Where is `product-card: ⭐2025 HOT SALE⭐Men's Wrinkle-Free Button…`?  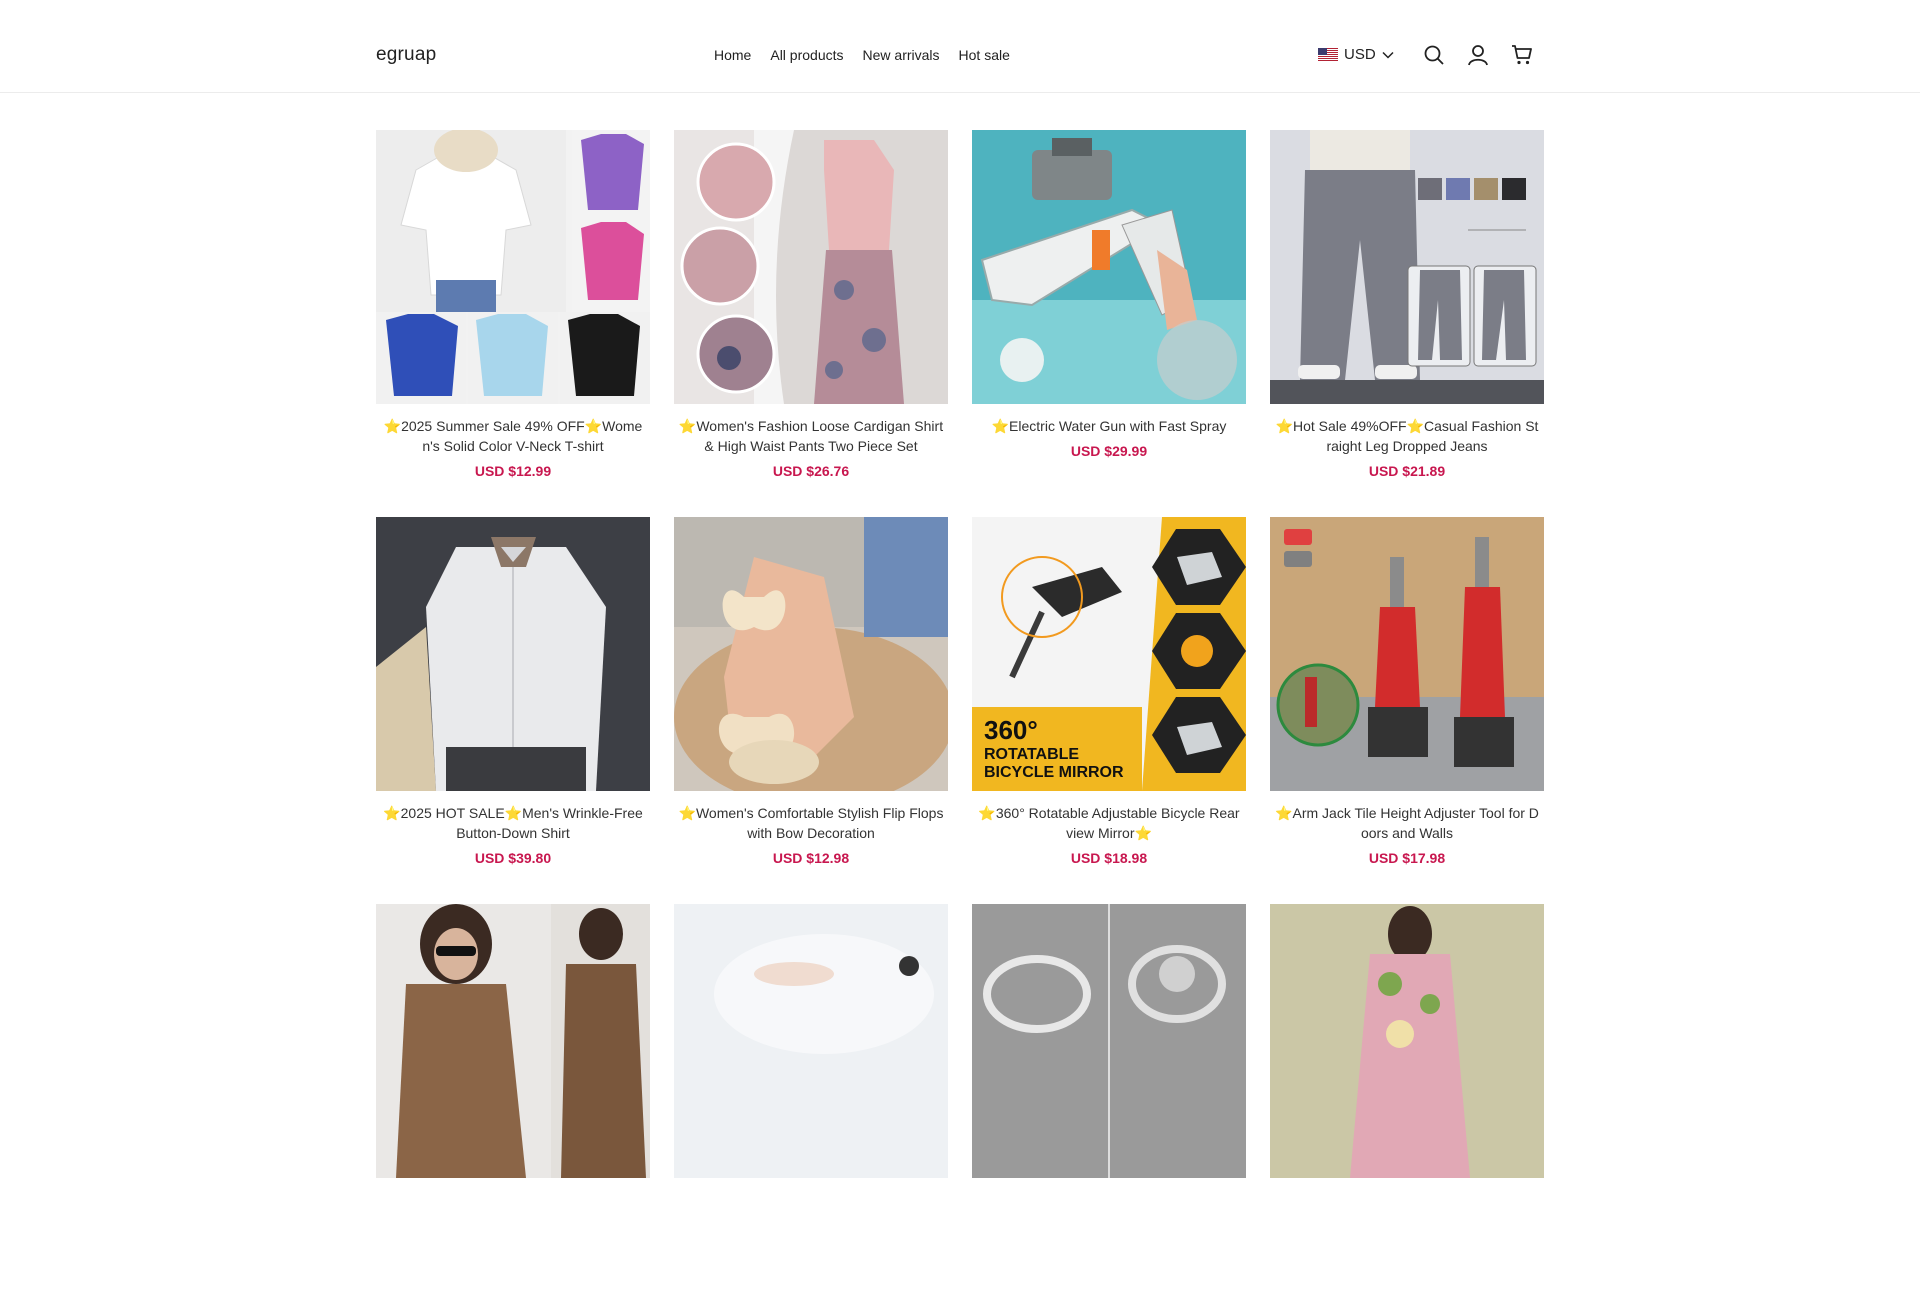
product-card: ⭐2025 HOT SALE⭐Men's Wrinkle-Free Button… is located at coordinates (513, 710).